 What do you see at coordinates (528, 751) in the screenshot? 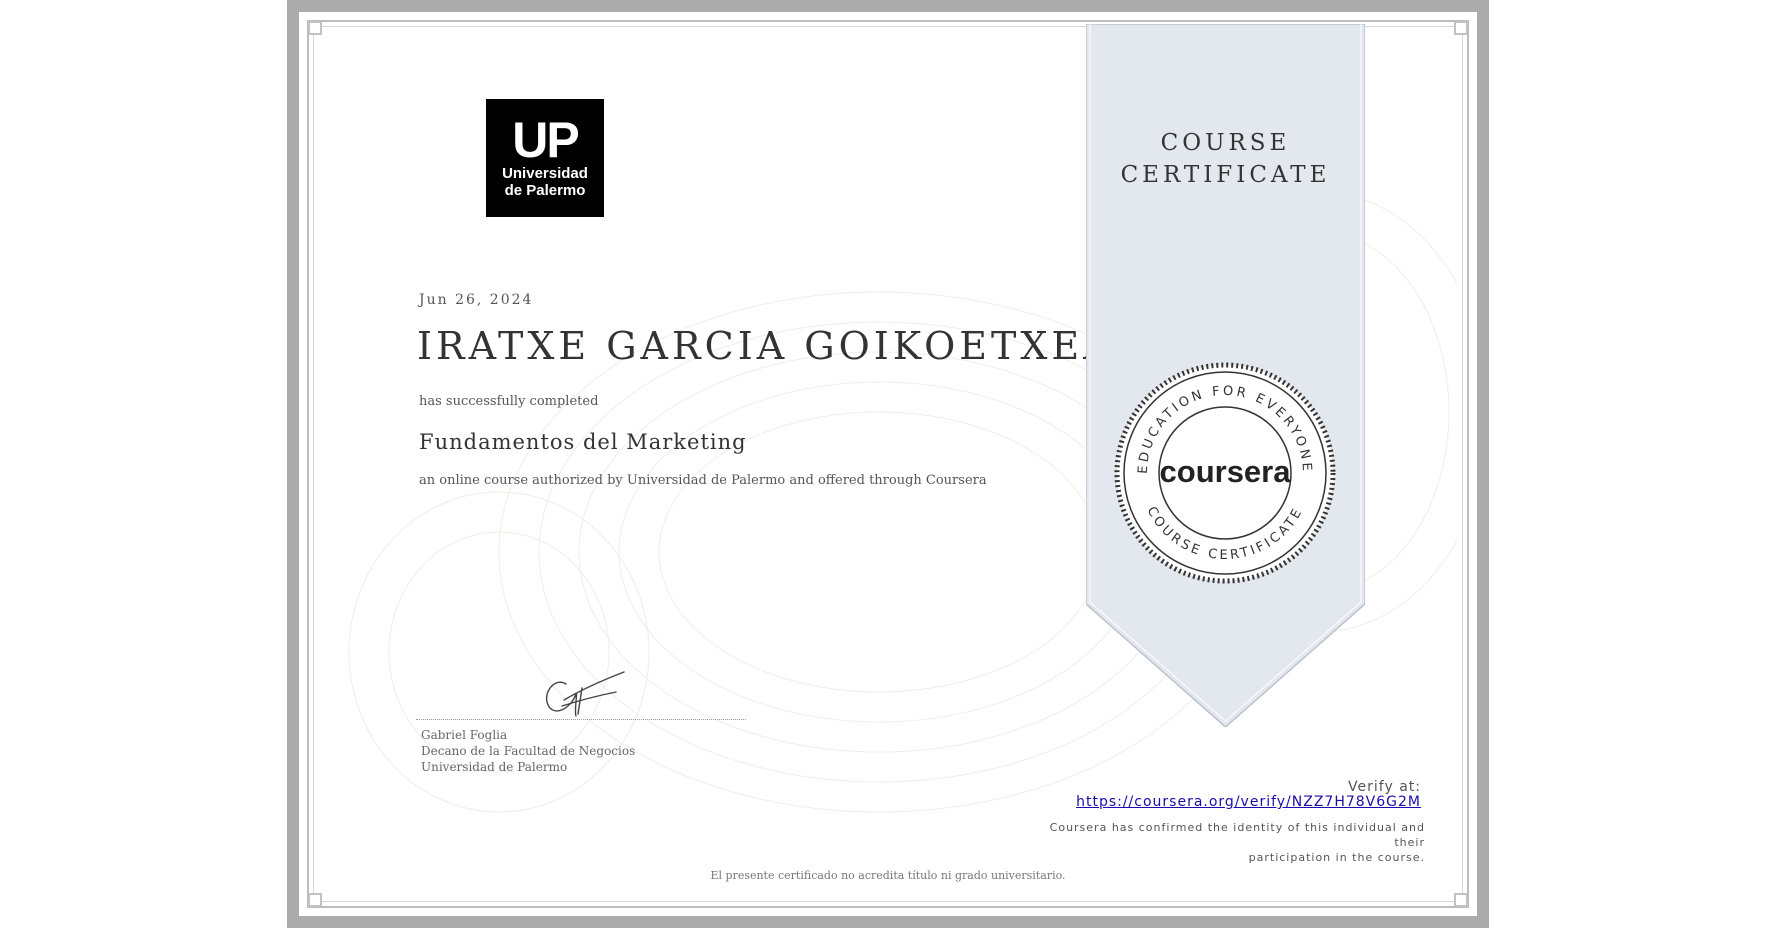
I see `signatory-title: Decano de la Facultad de Negocios` at bounding box center [528, 751].